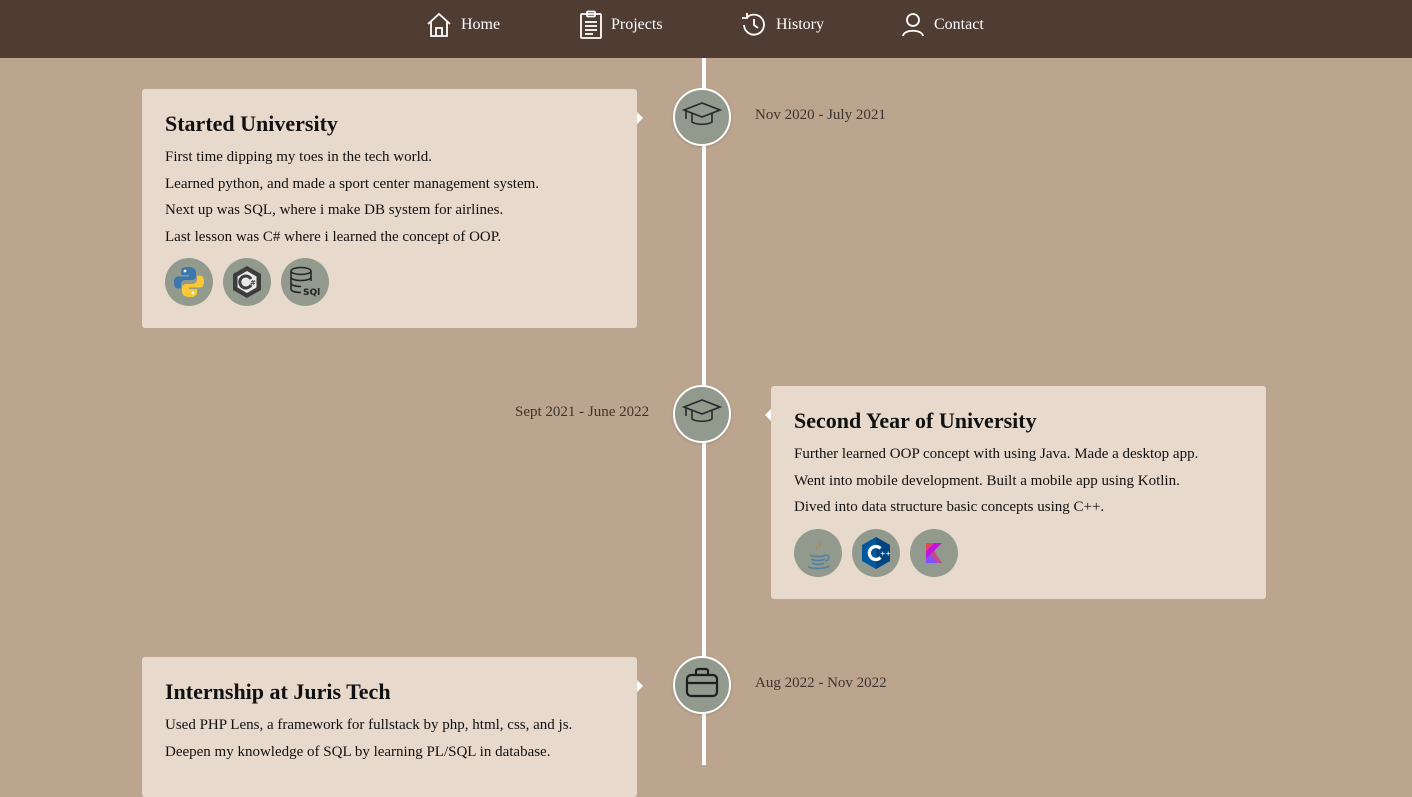 The width and height of the screenshot is (1412, 797). What do you see at coordinates (934, 552) in the screenshot?
I see `kotlin-icon` at bounding box center [934, 552].